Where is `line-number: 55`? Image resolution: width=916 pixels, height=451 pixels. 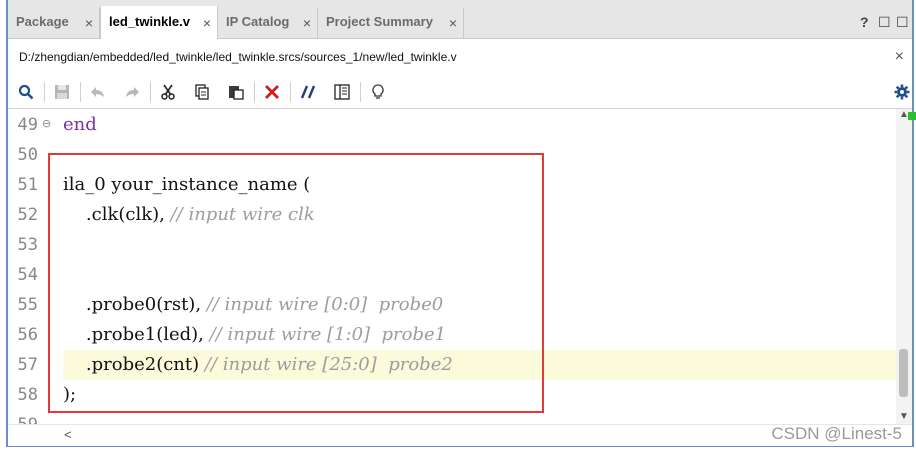 line-number: 55 is located at coordinates (27, 305).